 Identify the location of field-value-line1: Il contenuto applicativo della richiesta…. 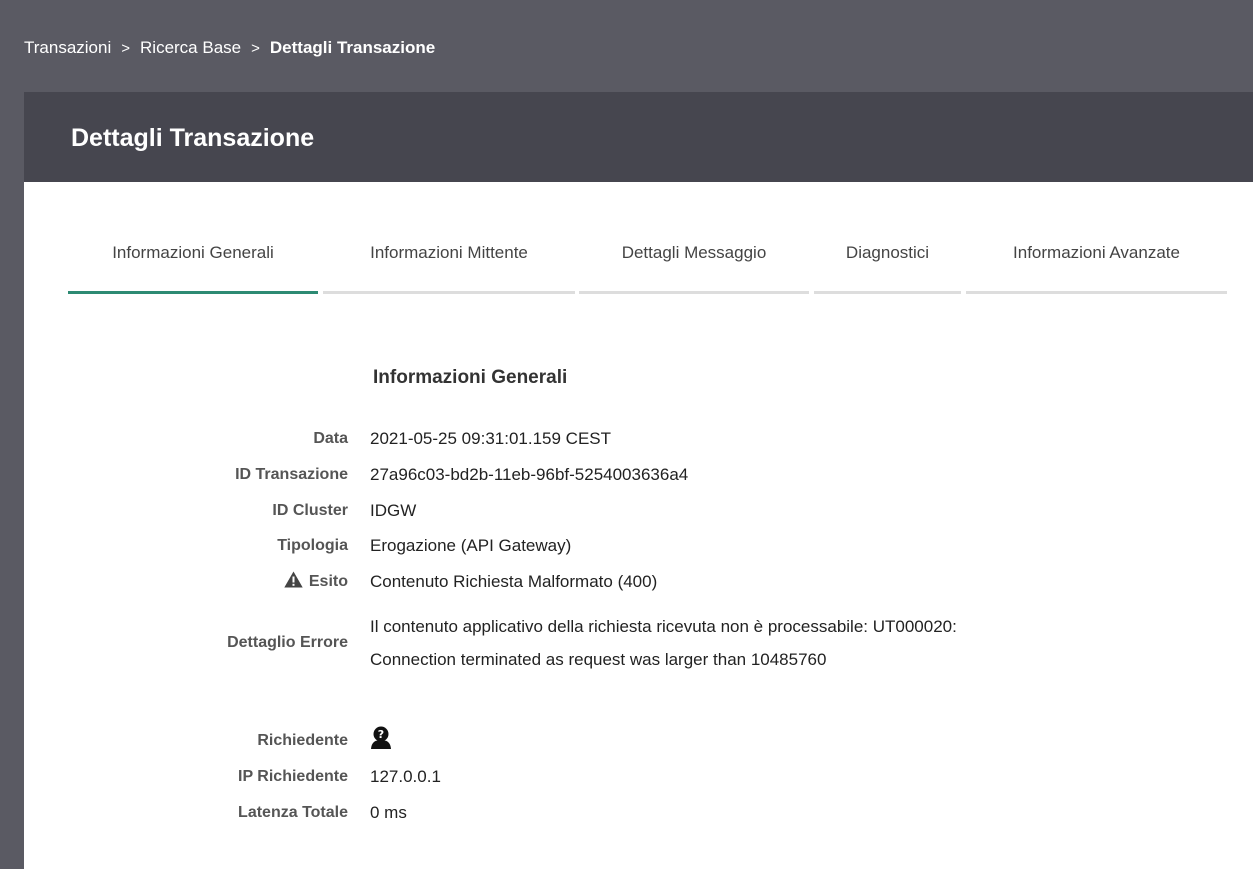
(663, 626).